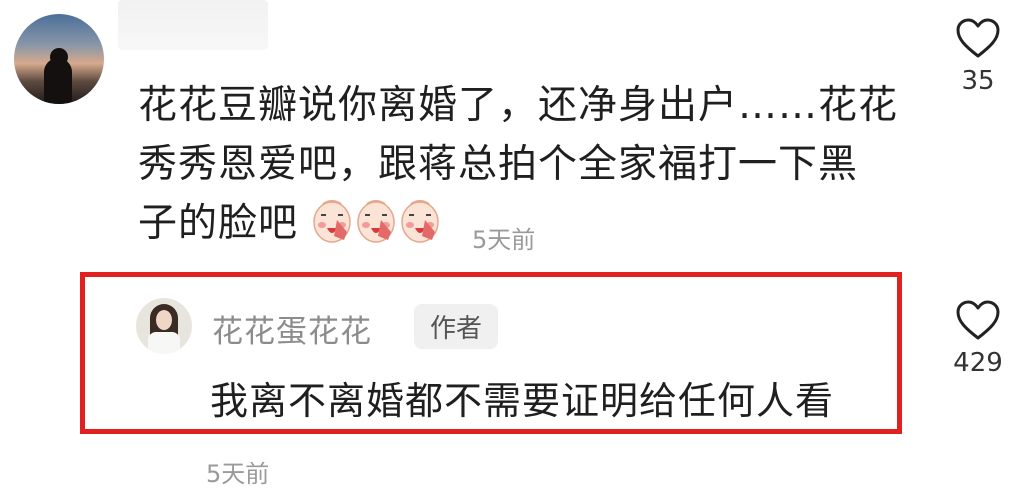  What do you see at coordinates (292, 328) in the screenshot?
I see `reply-username: 花花蛋花花` at bounding box center [292, 328].